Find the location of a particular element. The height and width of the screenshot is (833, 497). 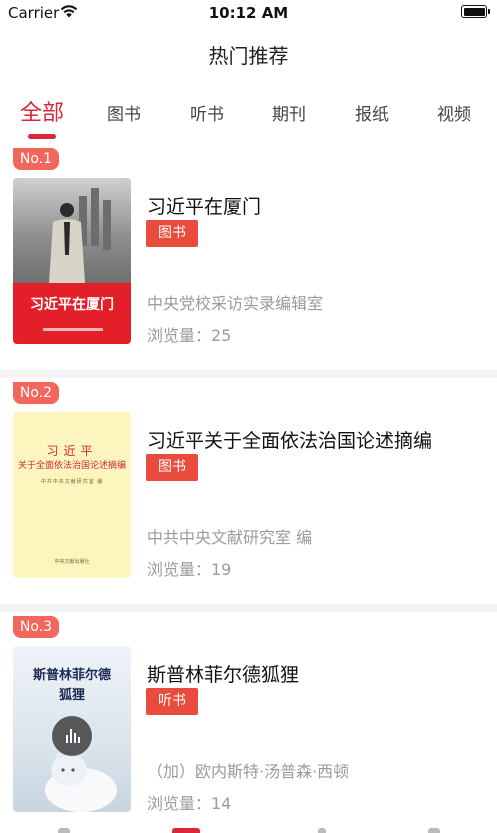

tabbar-discover-icon is located at coordinates (322, 830).